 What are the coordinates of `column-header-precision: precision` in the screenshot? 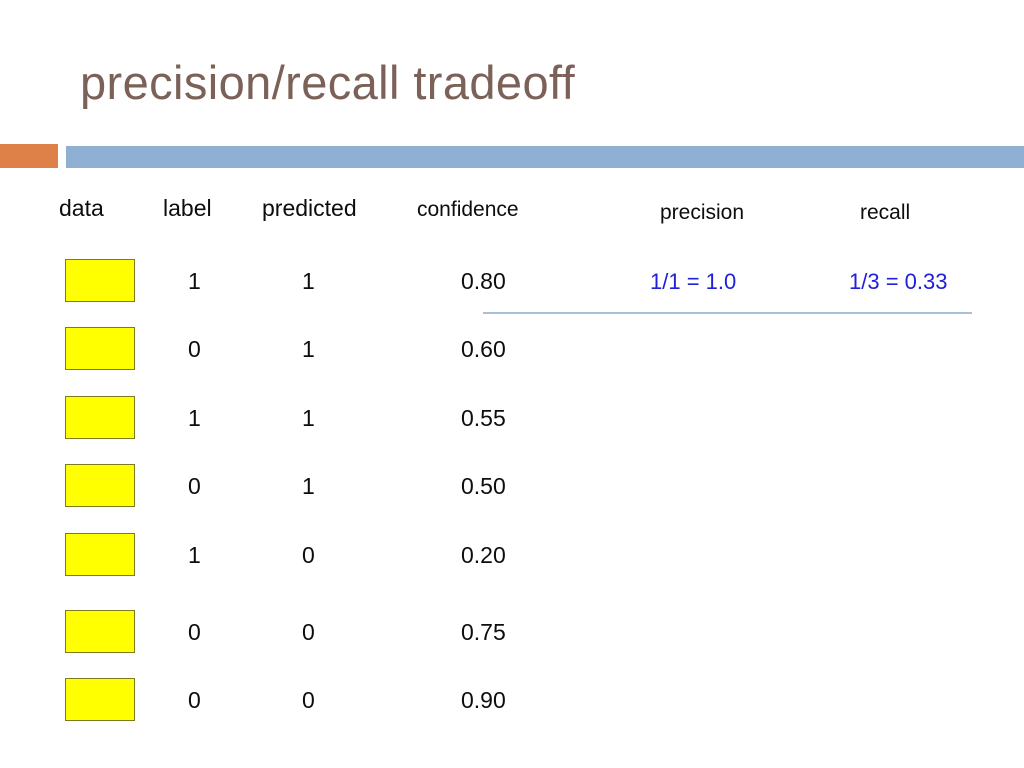 It's located at (702, 212).